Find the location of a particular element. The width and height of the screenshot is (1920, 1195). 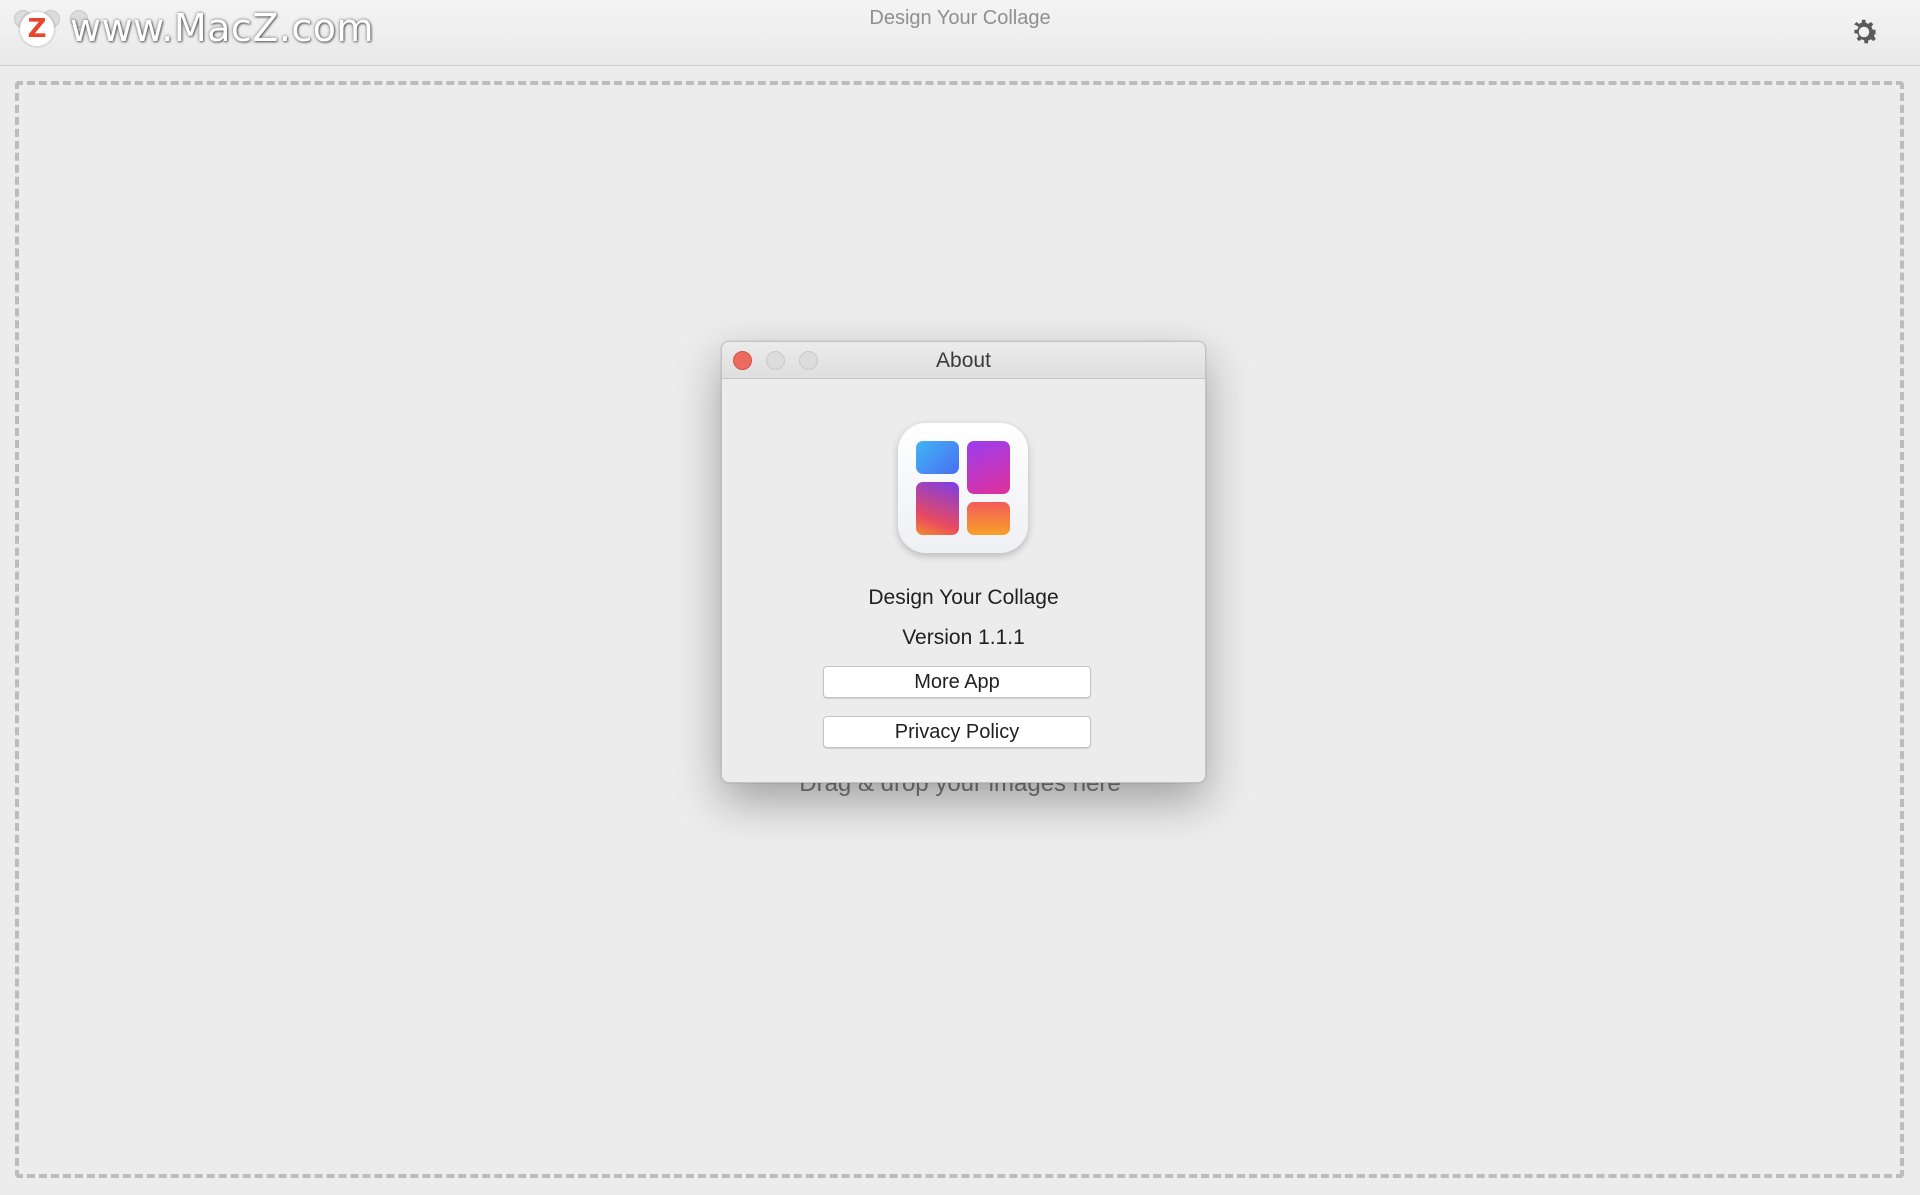

gear-icon is located at coordinates (1864, 32).